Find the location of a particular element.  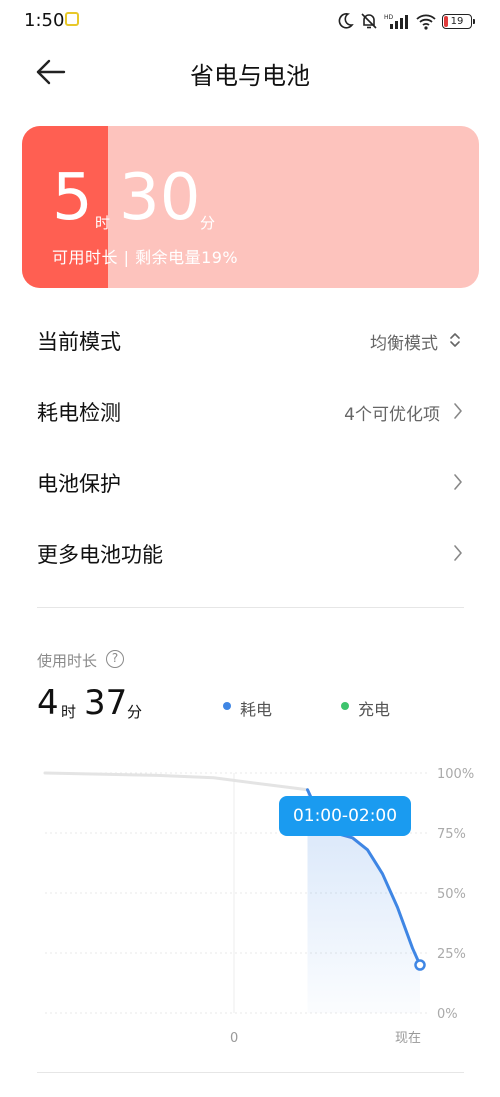

x-tick-label: 0 is located at coordinates (234, 1038).